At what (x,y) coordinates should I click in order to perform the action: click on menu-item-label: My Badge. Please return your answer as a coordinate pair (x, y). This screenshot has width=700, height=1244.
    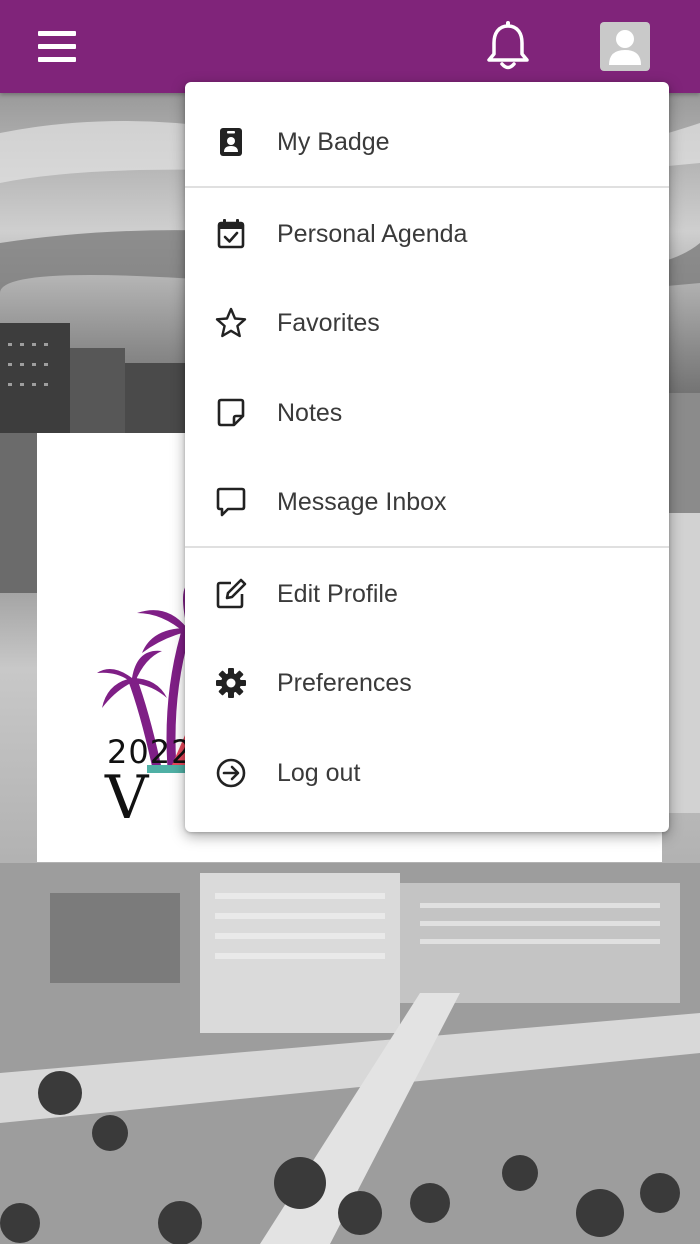
    Looking at the image, I should click on (333, 141).